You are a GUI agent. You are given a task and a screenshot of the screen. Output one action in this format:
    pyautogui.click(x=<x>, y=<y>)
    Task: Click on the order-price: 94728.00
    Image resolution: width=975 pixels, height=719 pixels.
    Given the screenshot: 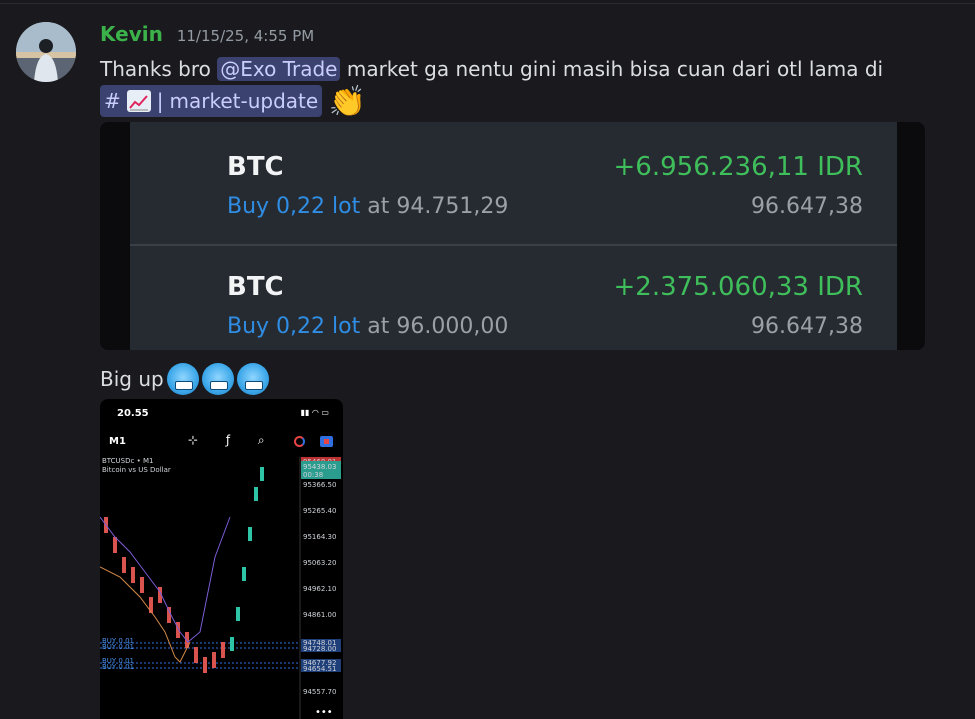 What is the action you would take?
    pyautogui.click(x=319, y=649)
    